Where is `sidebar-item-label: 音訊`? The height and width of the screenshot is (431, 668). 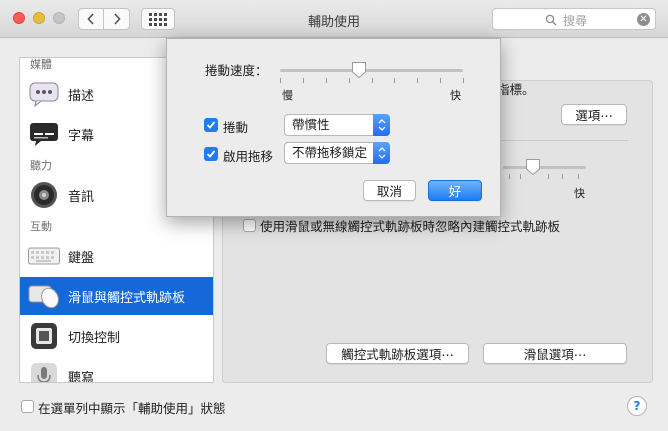
sidebar-item-label: 音訊 is located at coordinates (81, 197).